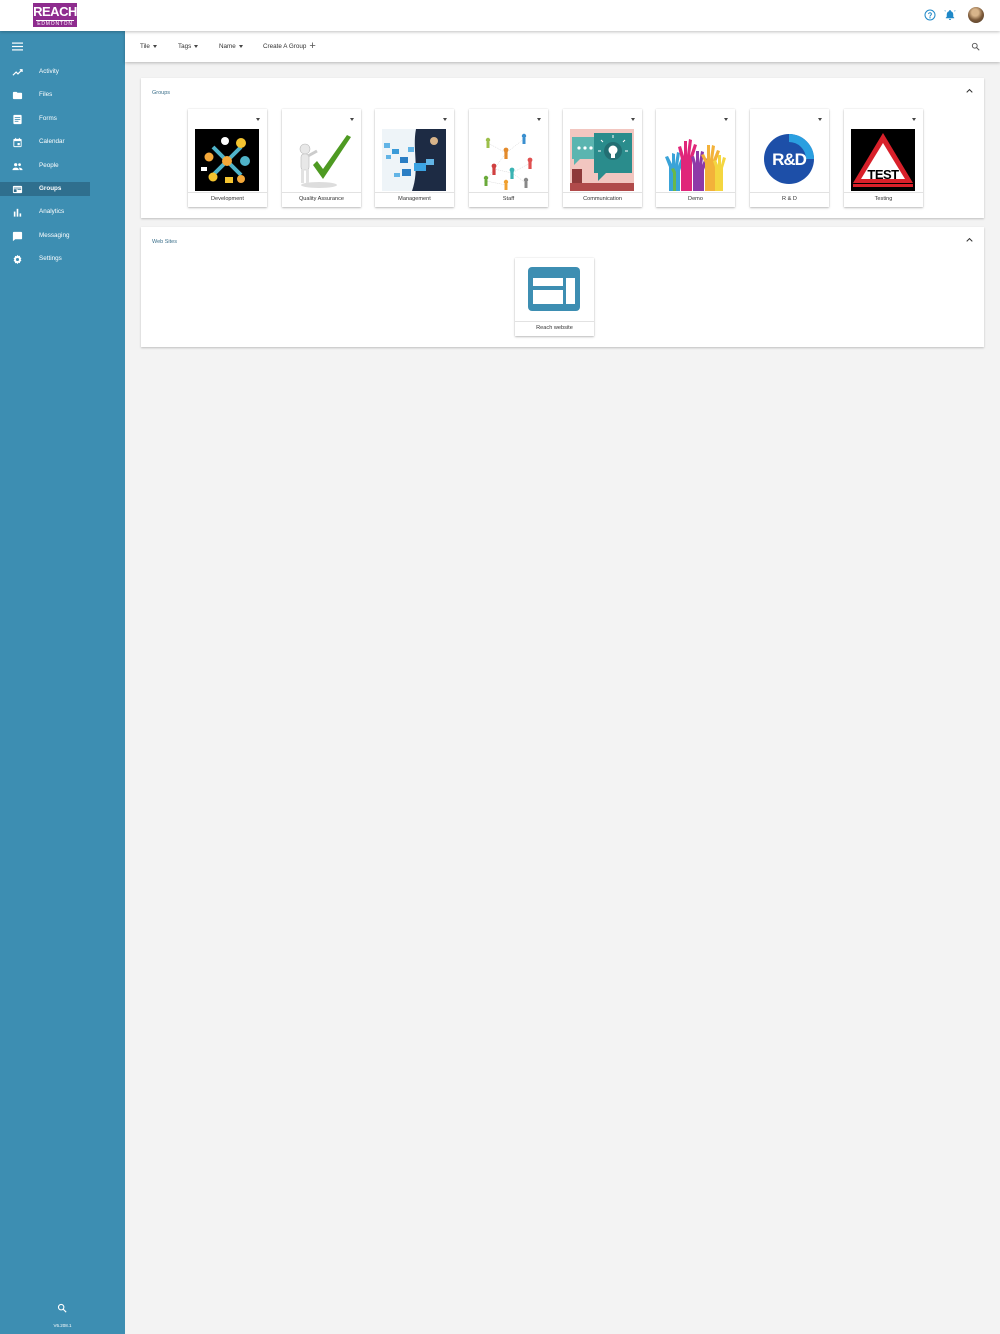 The image size is (1000, 1334). What do you see at coordinates (17, 259) in the screenshot?
I see `gear-icon` at bounding box center [17, 259].